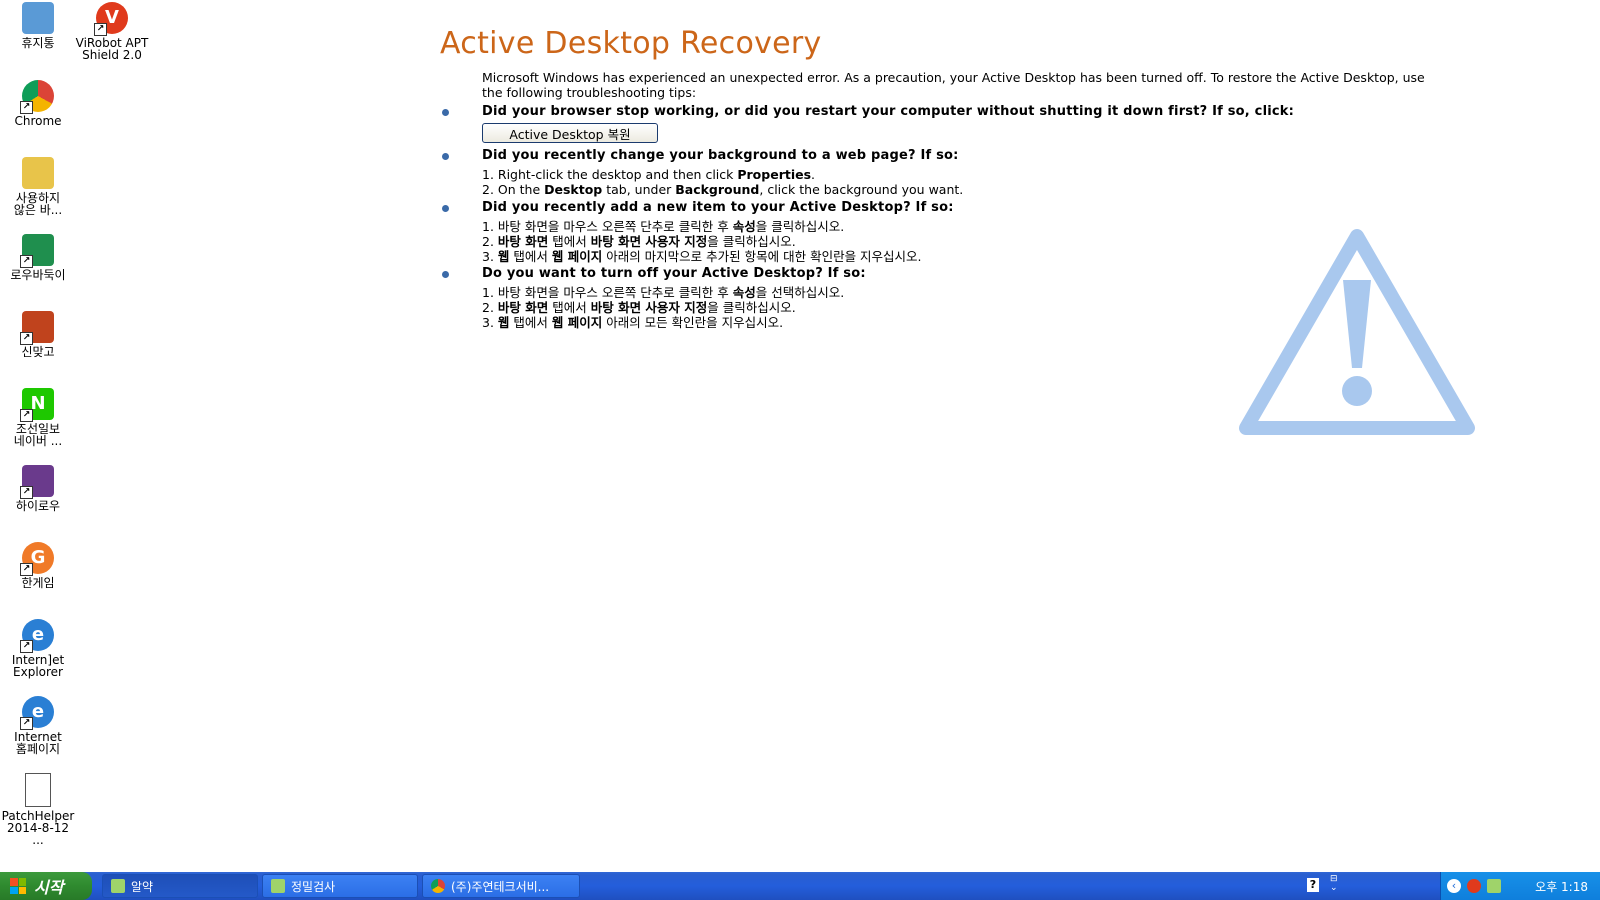  What do you see at coordinates (37, 405) in the screenshot?
I see `naver-icon: N ↗` at bounding box center [37, 405].